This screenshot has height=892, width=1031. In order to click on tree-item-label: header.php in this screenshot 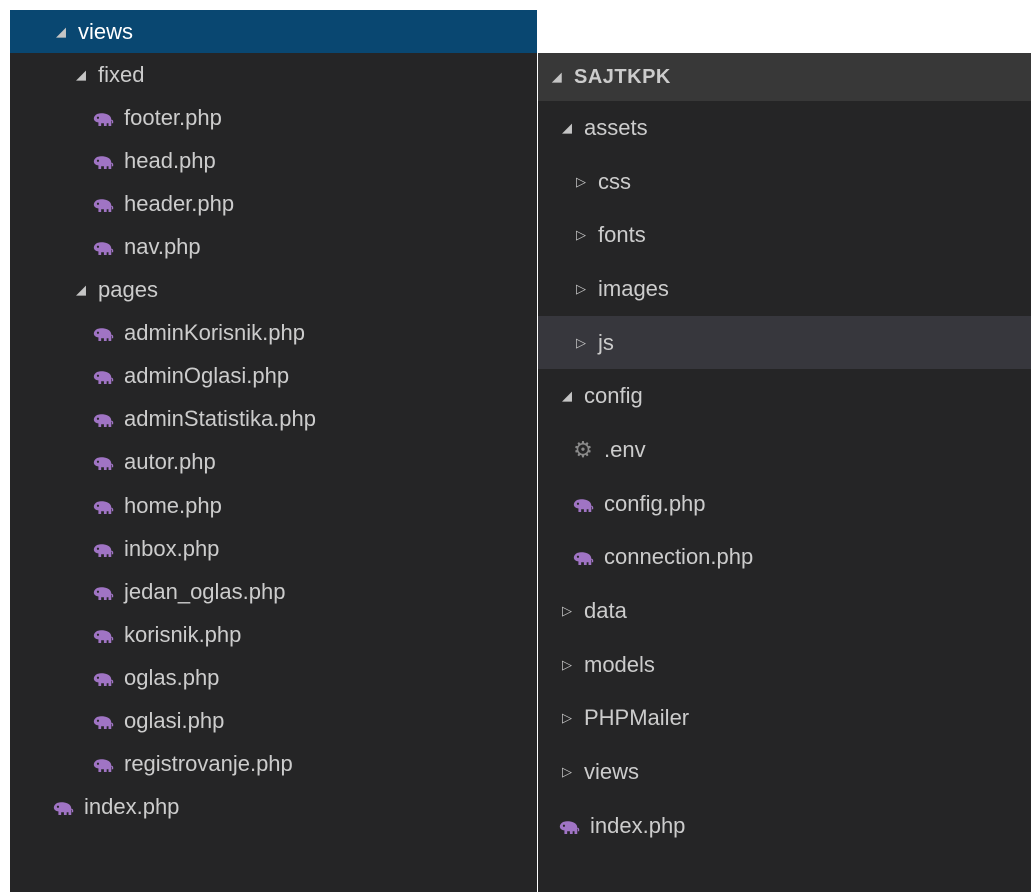, I will do `click(179, 203)`.